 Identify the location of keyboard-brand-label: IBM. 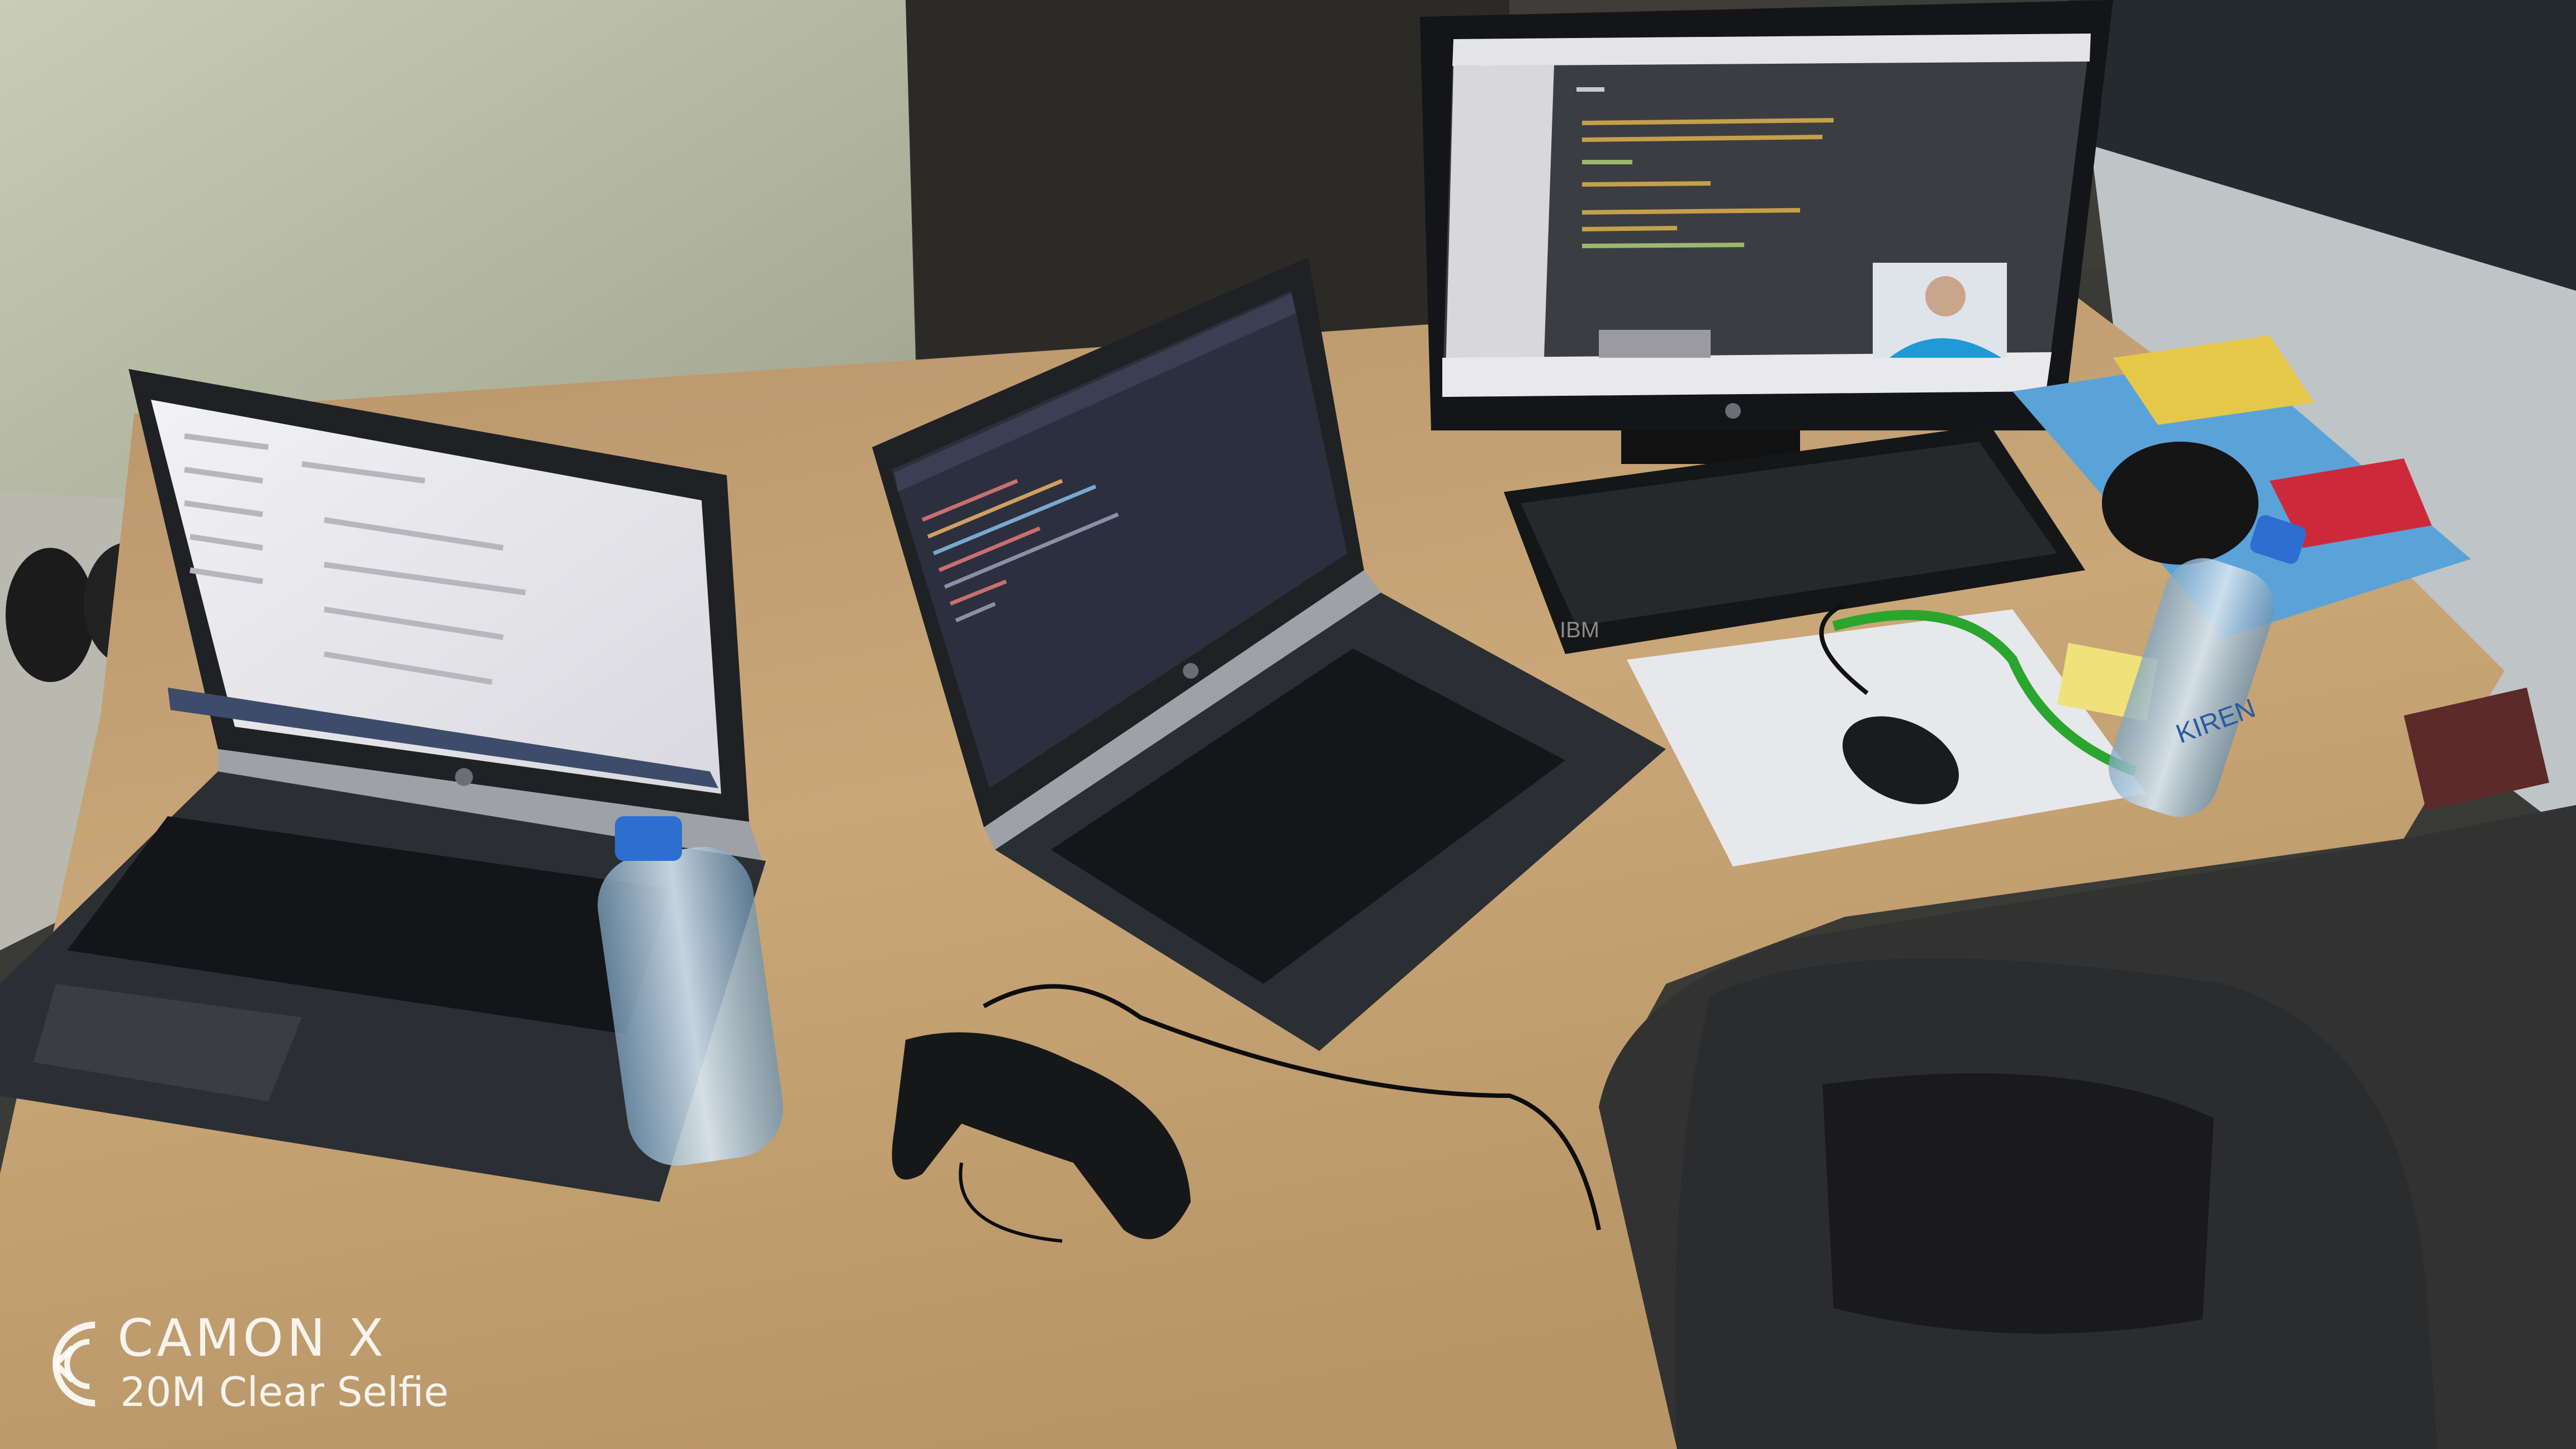
(1579, 630).